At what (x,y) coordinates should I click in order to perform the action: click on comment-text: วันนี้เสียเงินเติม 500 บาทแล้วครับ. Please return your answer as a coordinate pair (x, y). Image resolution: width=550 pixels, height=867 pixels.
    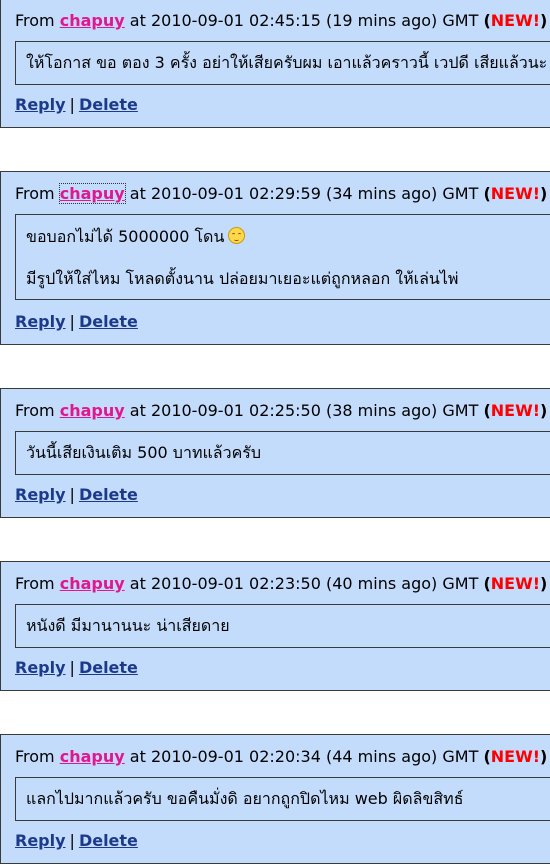
    Looking at the image, I should click on (144, 452).